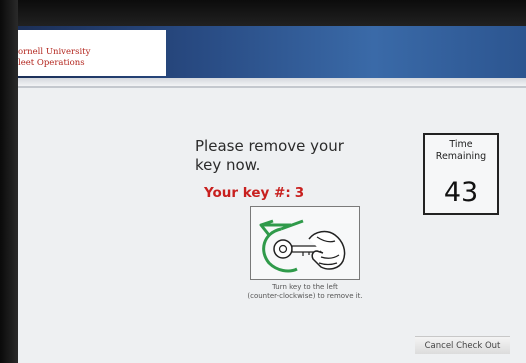 The width and height of the screenshot is (526, 363). What do you see at coordinates (461, 174) in the screenshot?
I see `time-remaining-box: Time Remaining 43` at bounding box center [461, 174].